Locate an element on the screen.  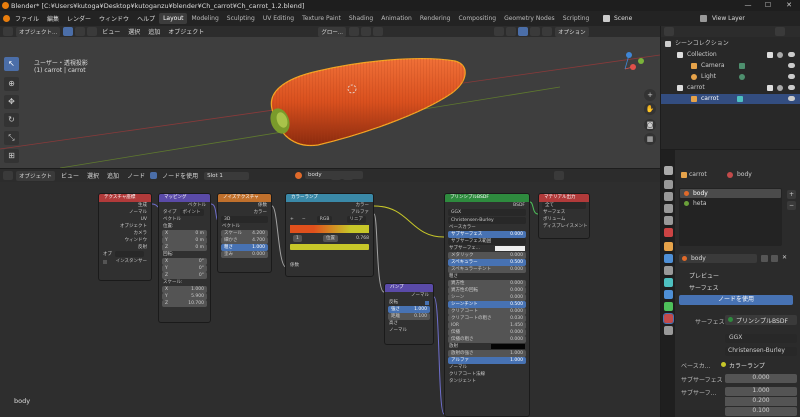
minimize-button: — is located at coordinates (748, 5).